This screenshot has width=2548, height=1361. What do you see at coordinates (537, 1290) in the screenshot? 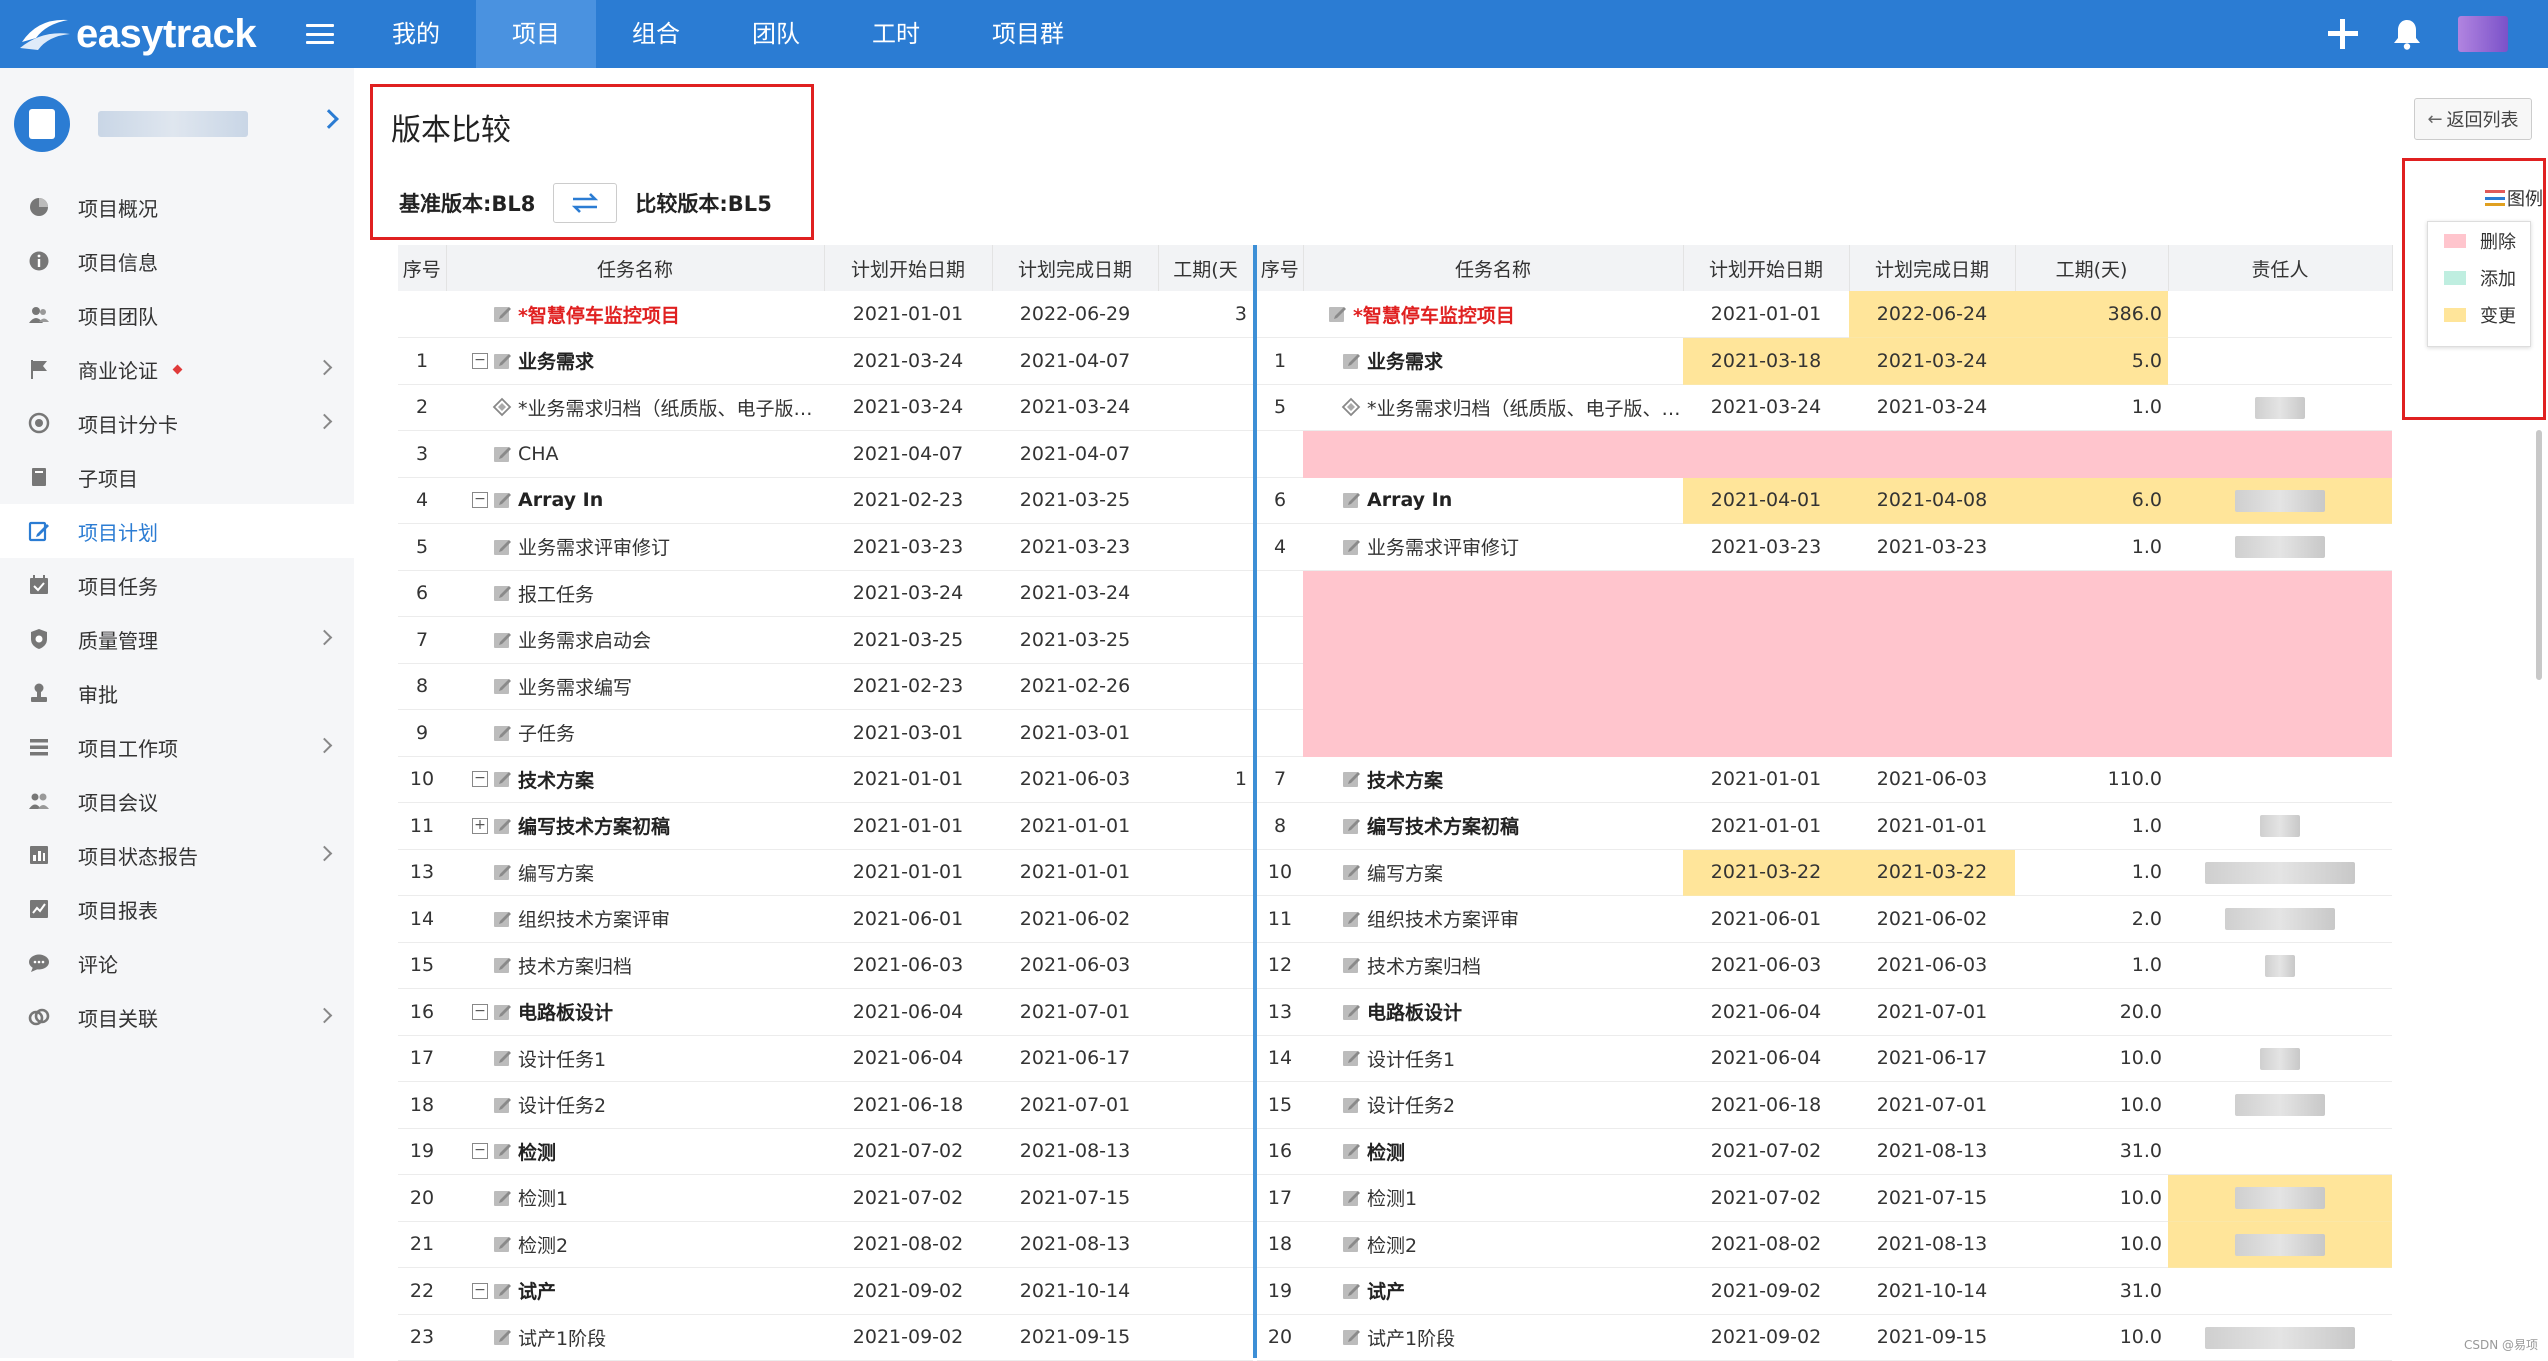
I see `task-name: 试产` at bounding box center [537, 1290].